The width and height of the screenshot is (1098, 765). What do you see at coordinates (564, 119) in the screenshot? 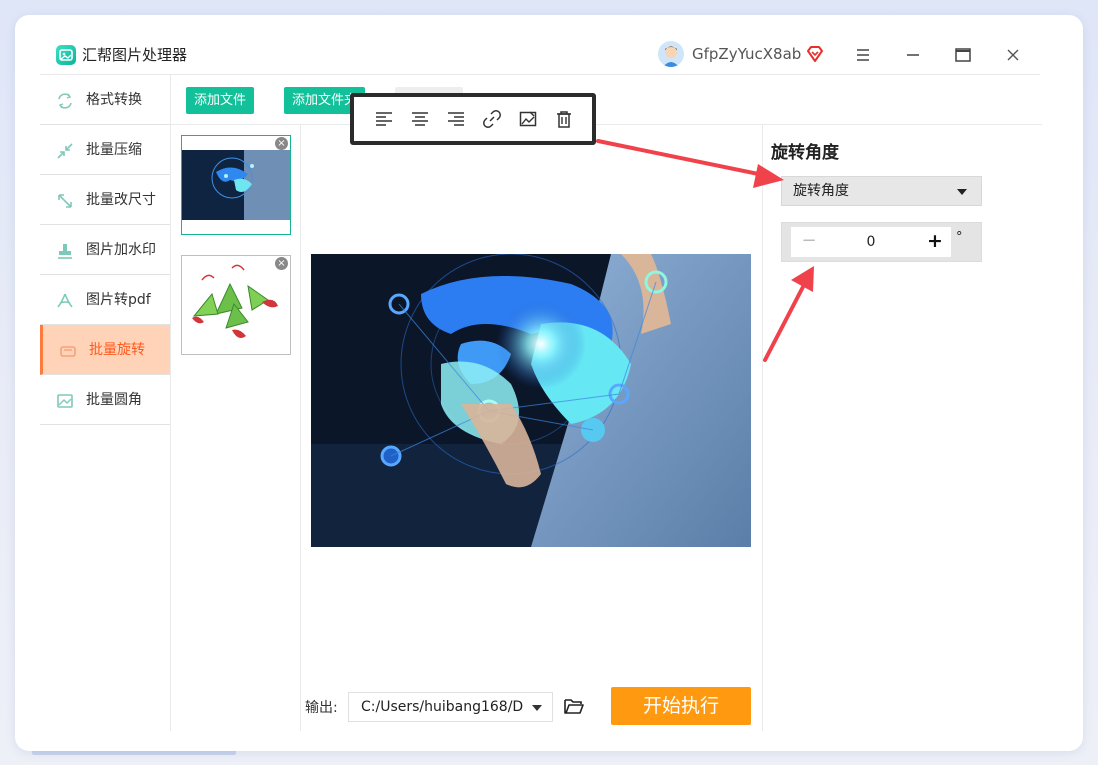
I see `delete-icon` at bounding box center [564, 119].